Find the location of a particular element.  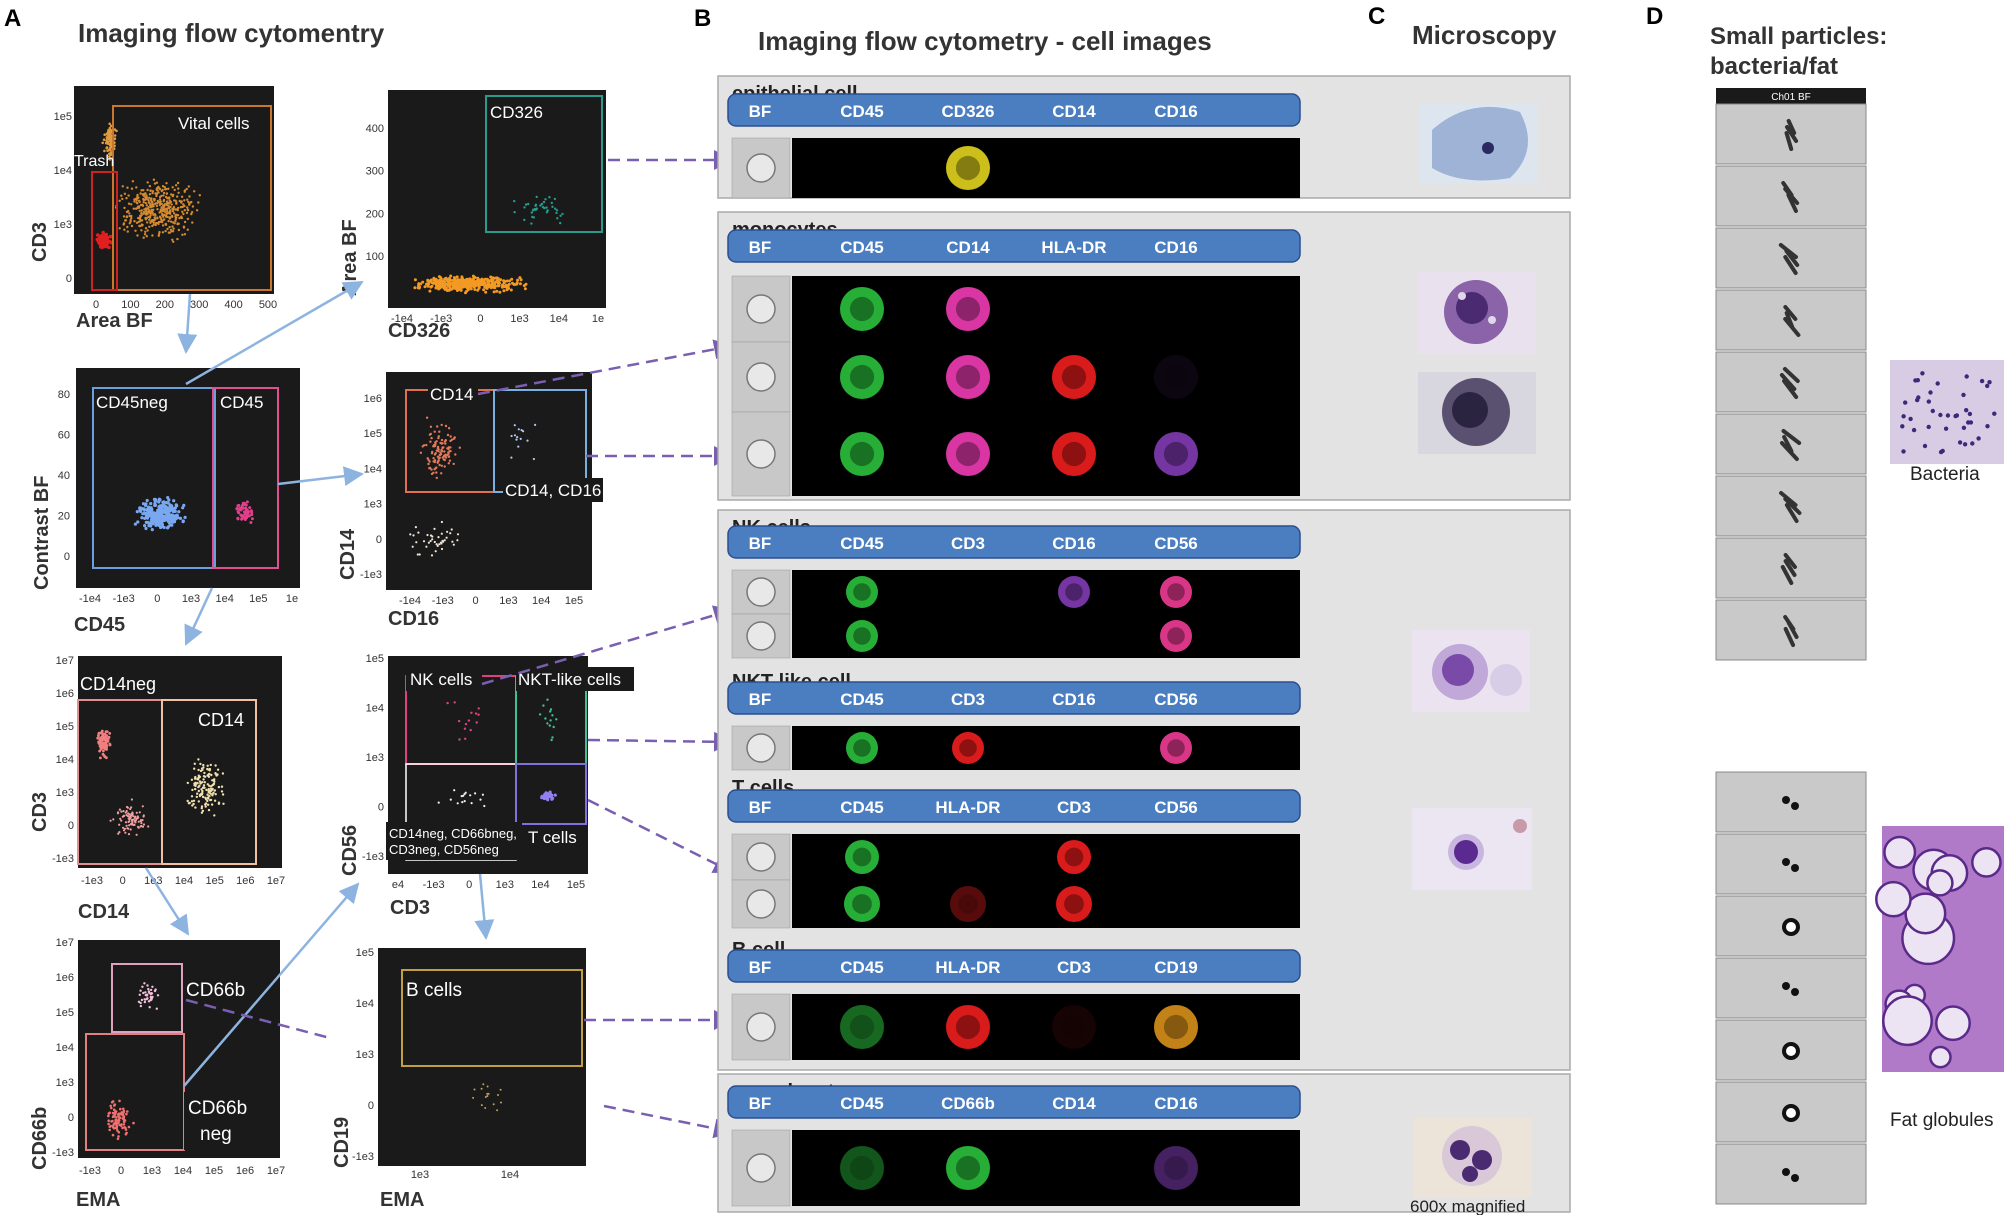

y-axis-label: CD56 is located at coordinates (350, 850).